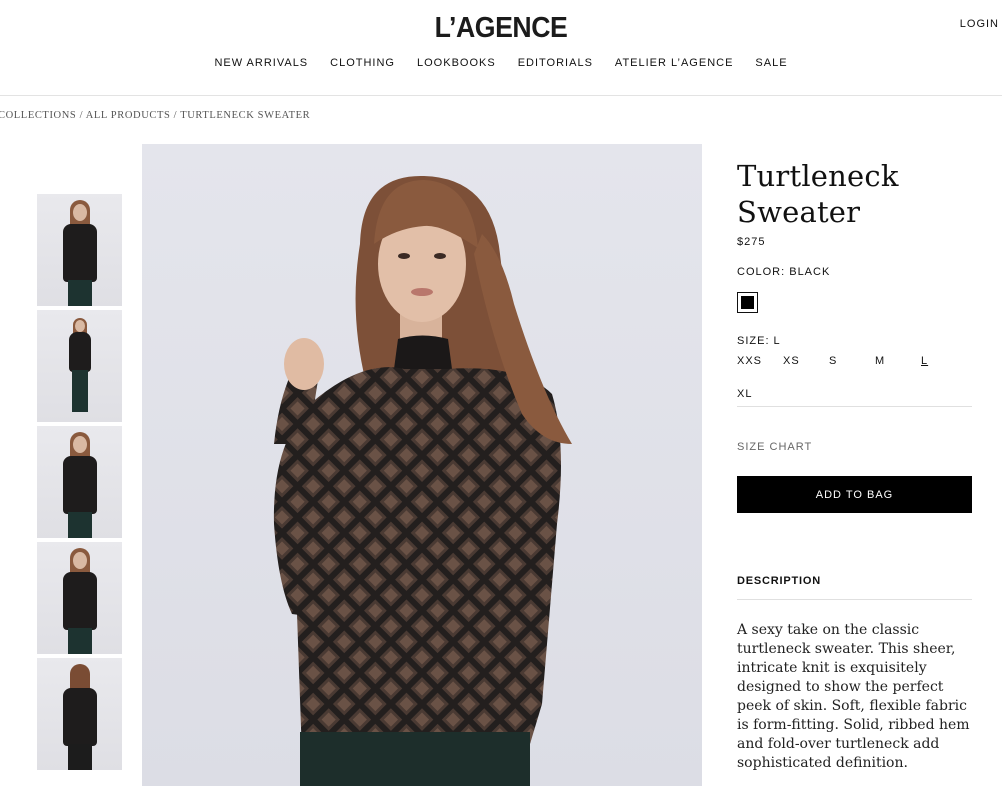 The image size is (1002, 786). I want to click on nav-atelier: ATELIER L’AGENCE, so click(674, 63).